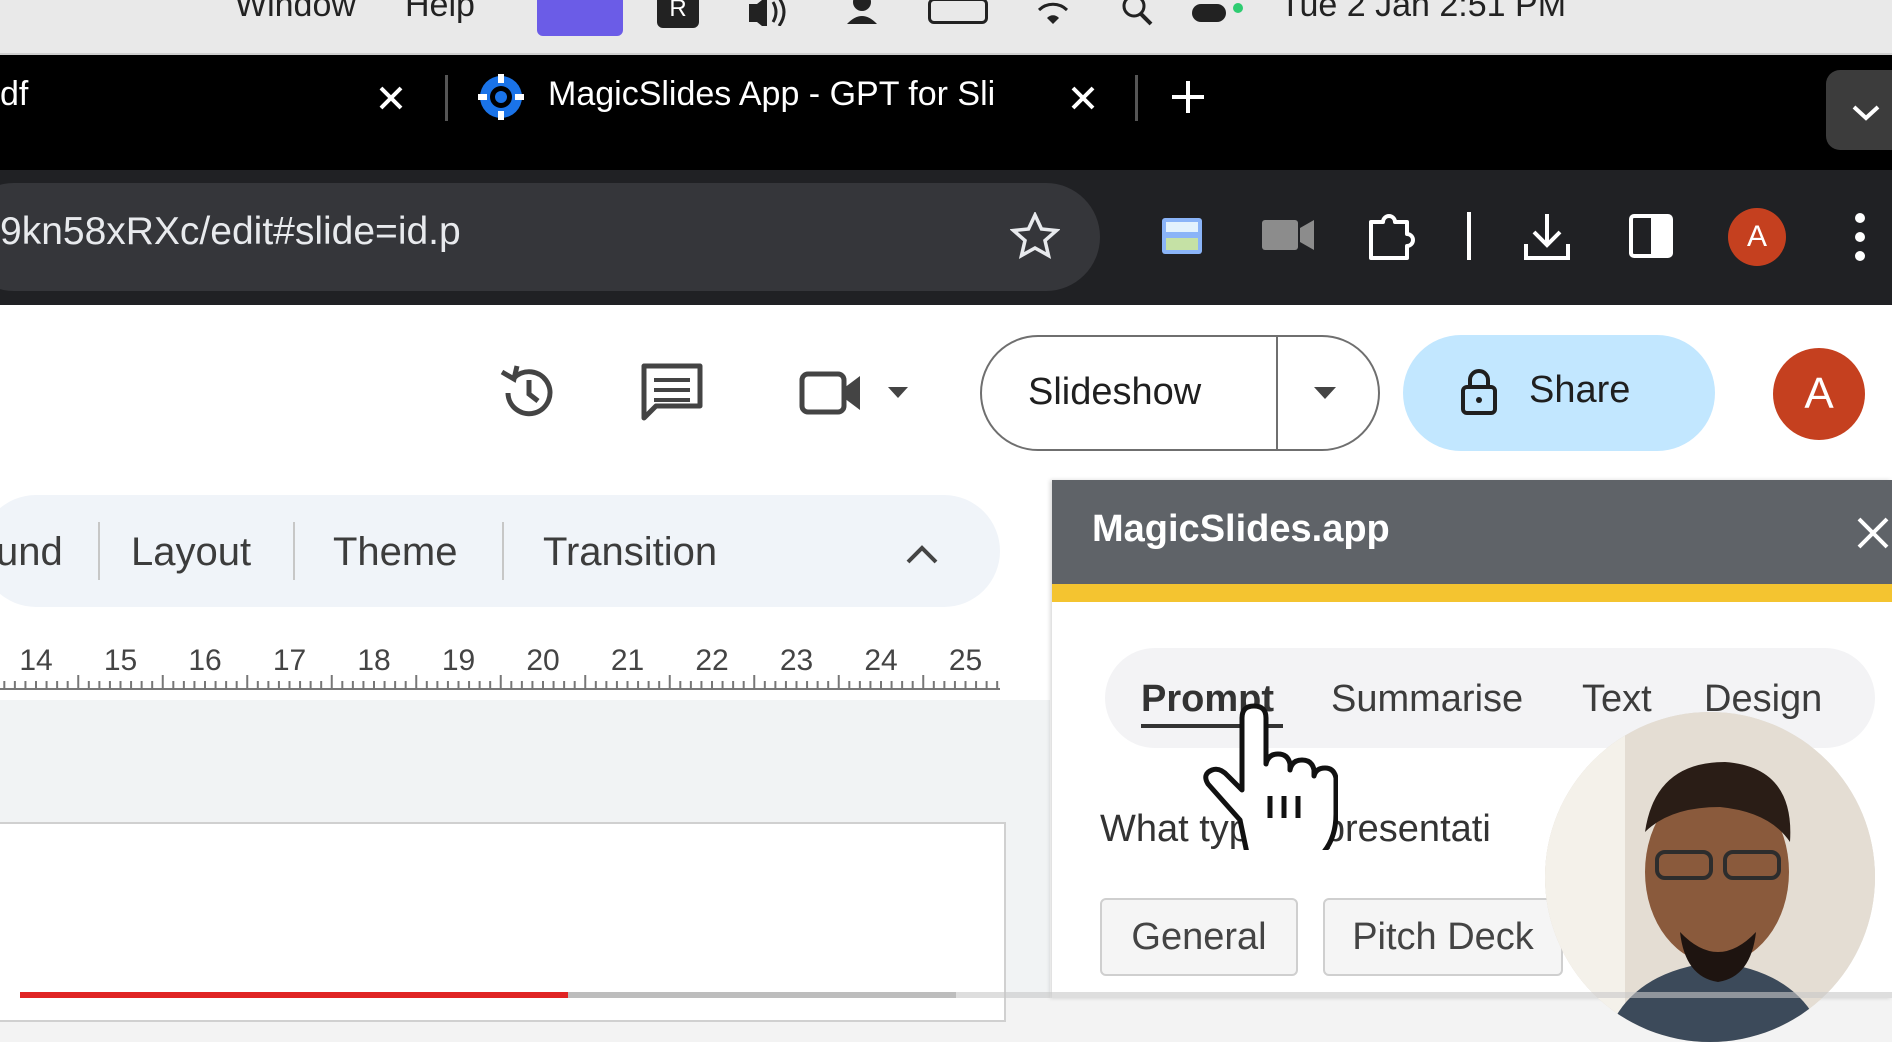 Image resolution: width=1892 pixels, height=1042 pixels. What do you see at coordinates (191, 552) in the screenshot?
I see `toolbar-layout-button: Layout` at bounding box center [191, 552].